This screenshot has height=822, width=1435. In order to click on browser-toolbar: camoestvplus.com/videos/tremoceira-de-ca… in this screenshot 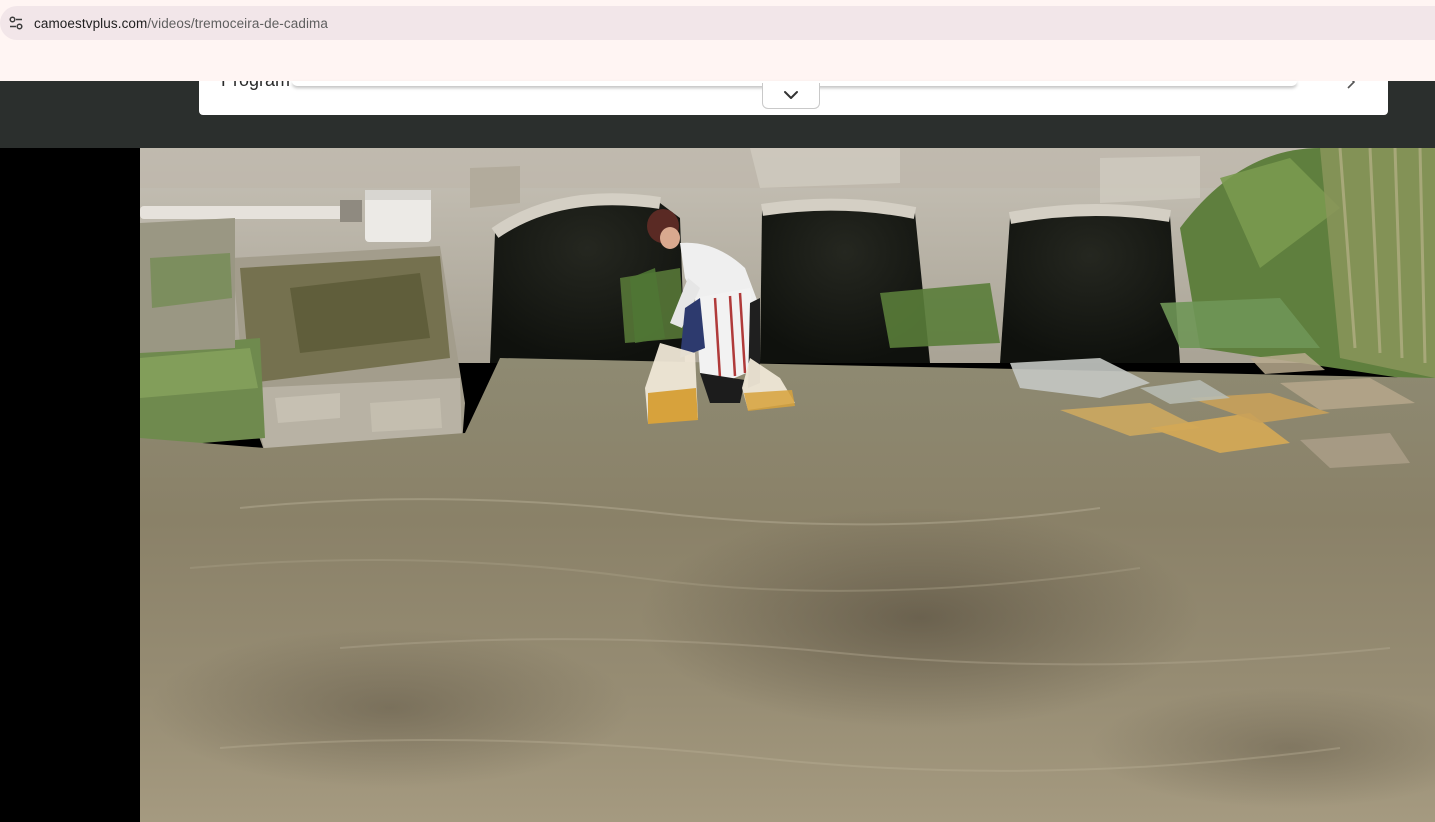, I will do `click(717, 40)`.